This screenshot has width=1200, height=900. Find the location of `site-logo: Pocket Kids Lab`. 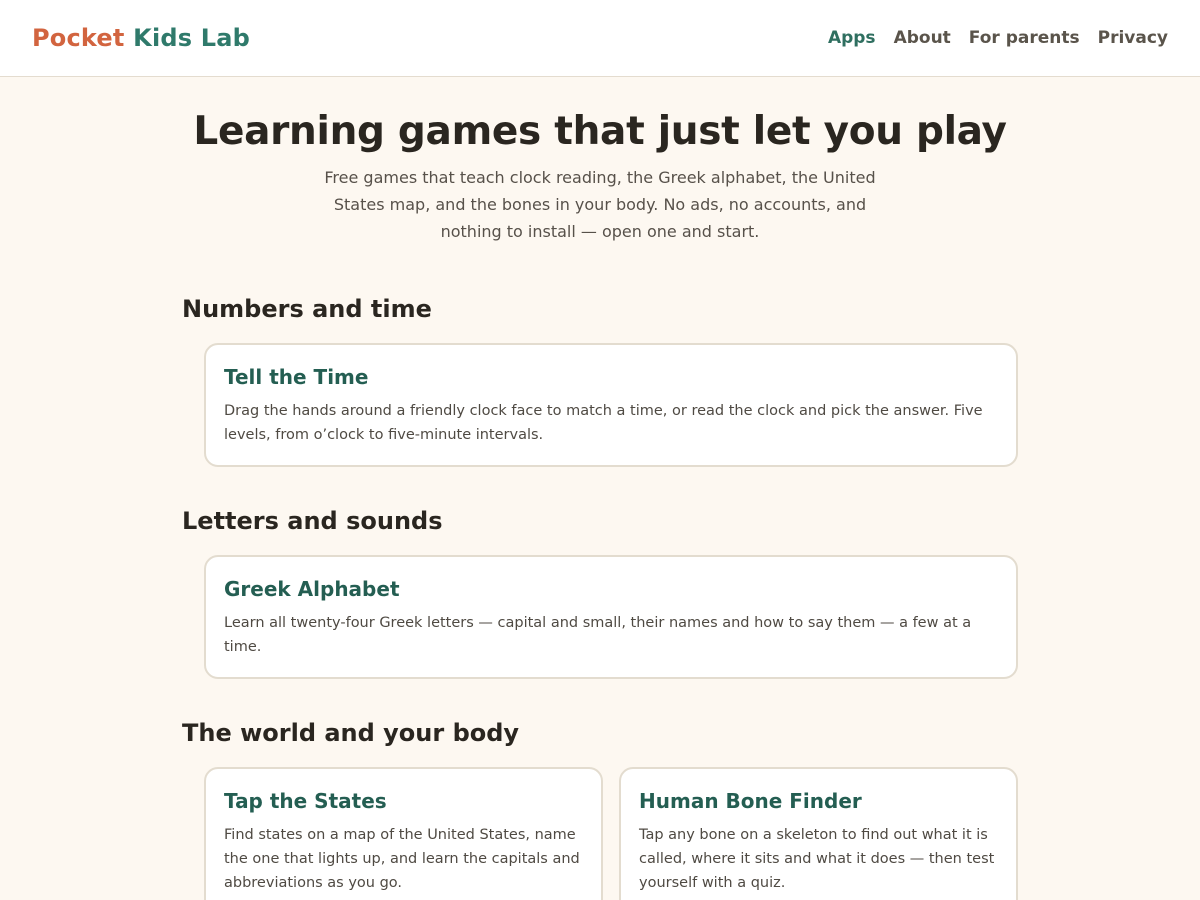

site-logo: Pocket Kids Lab is located at coordinates (141, 38).